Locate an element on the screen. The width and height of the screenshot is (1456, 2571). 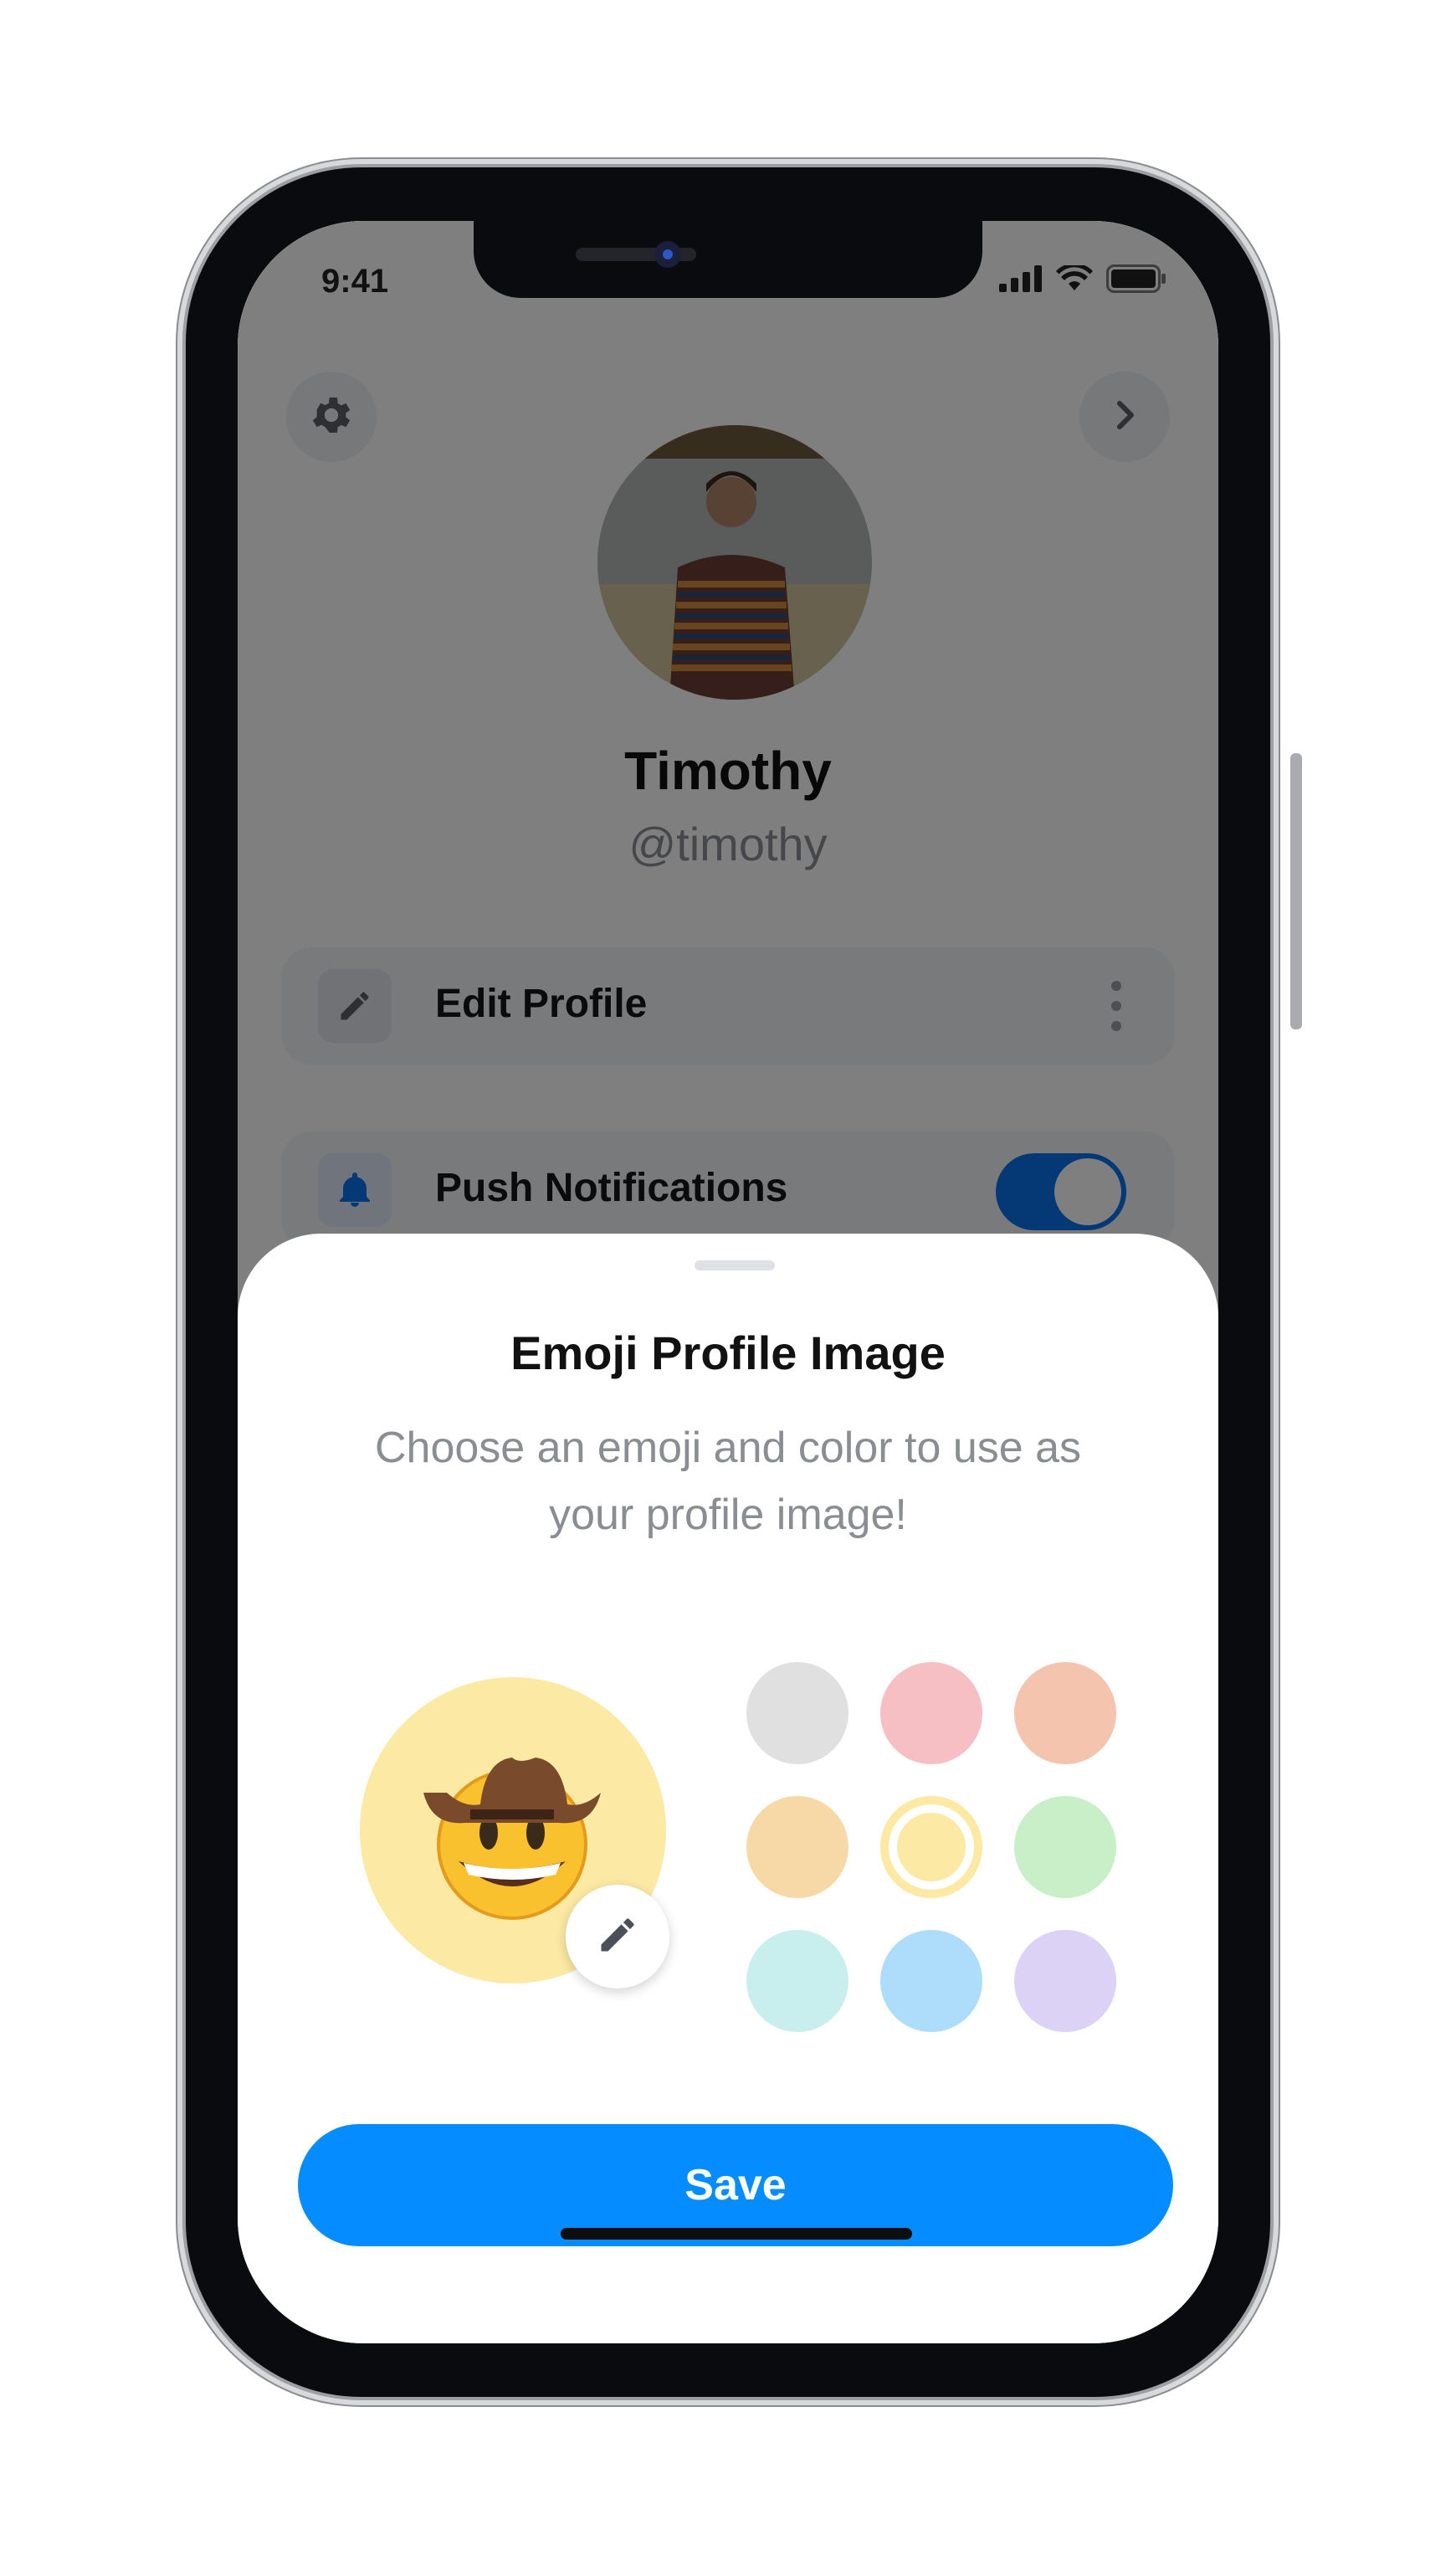
notch is located at coordinates (728, 259).